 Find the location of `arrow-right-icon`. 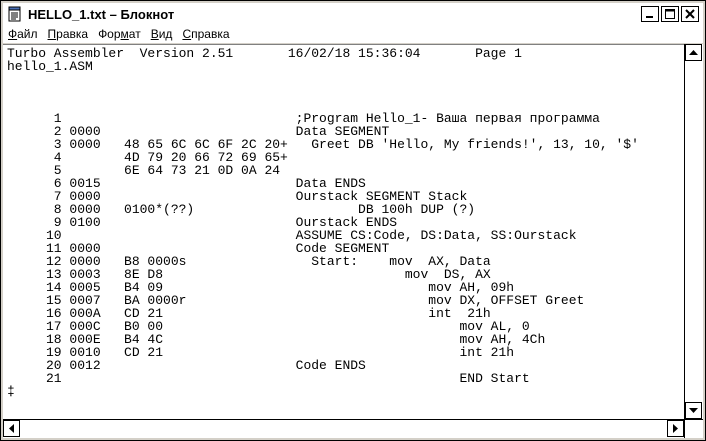

arrow-right-icon is located at coordinates (675, 428).